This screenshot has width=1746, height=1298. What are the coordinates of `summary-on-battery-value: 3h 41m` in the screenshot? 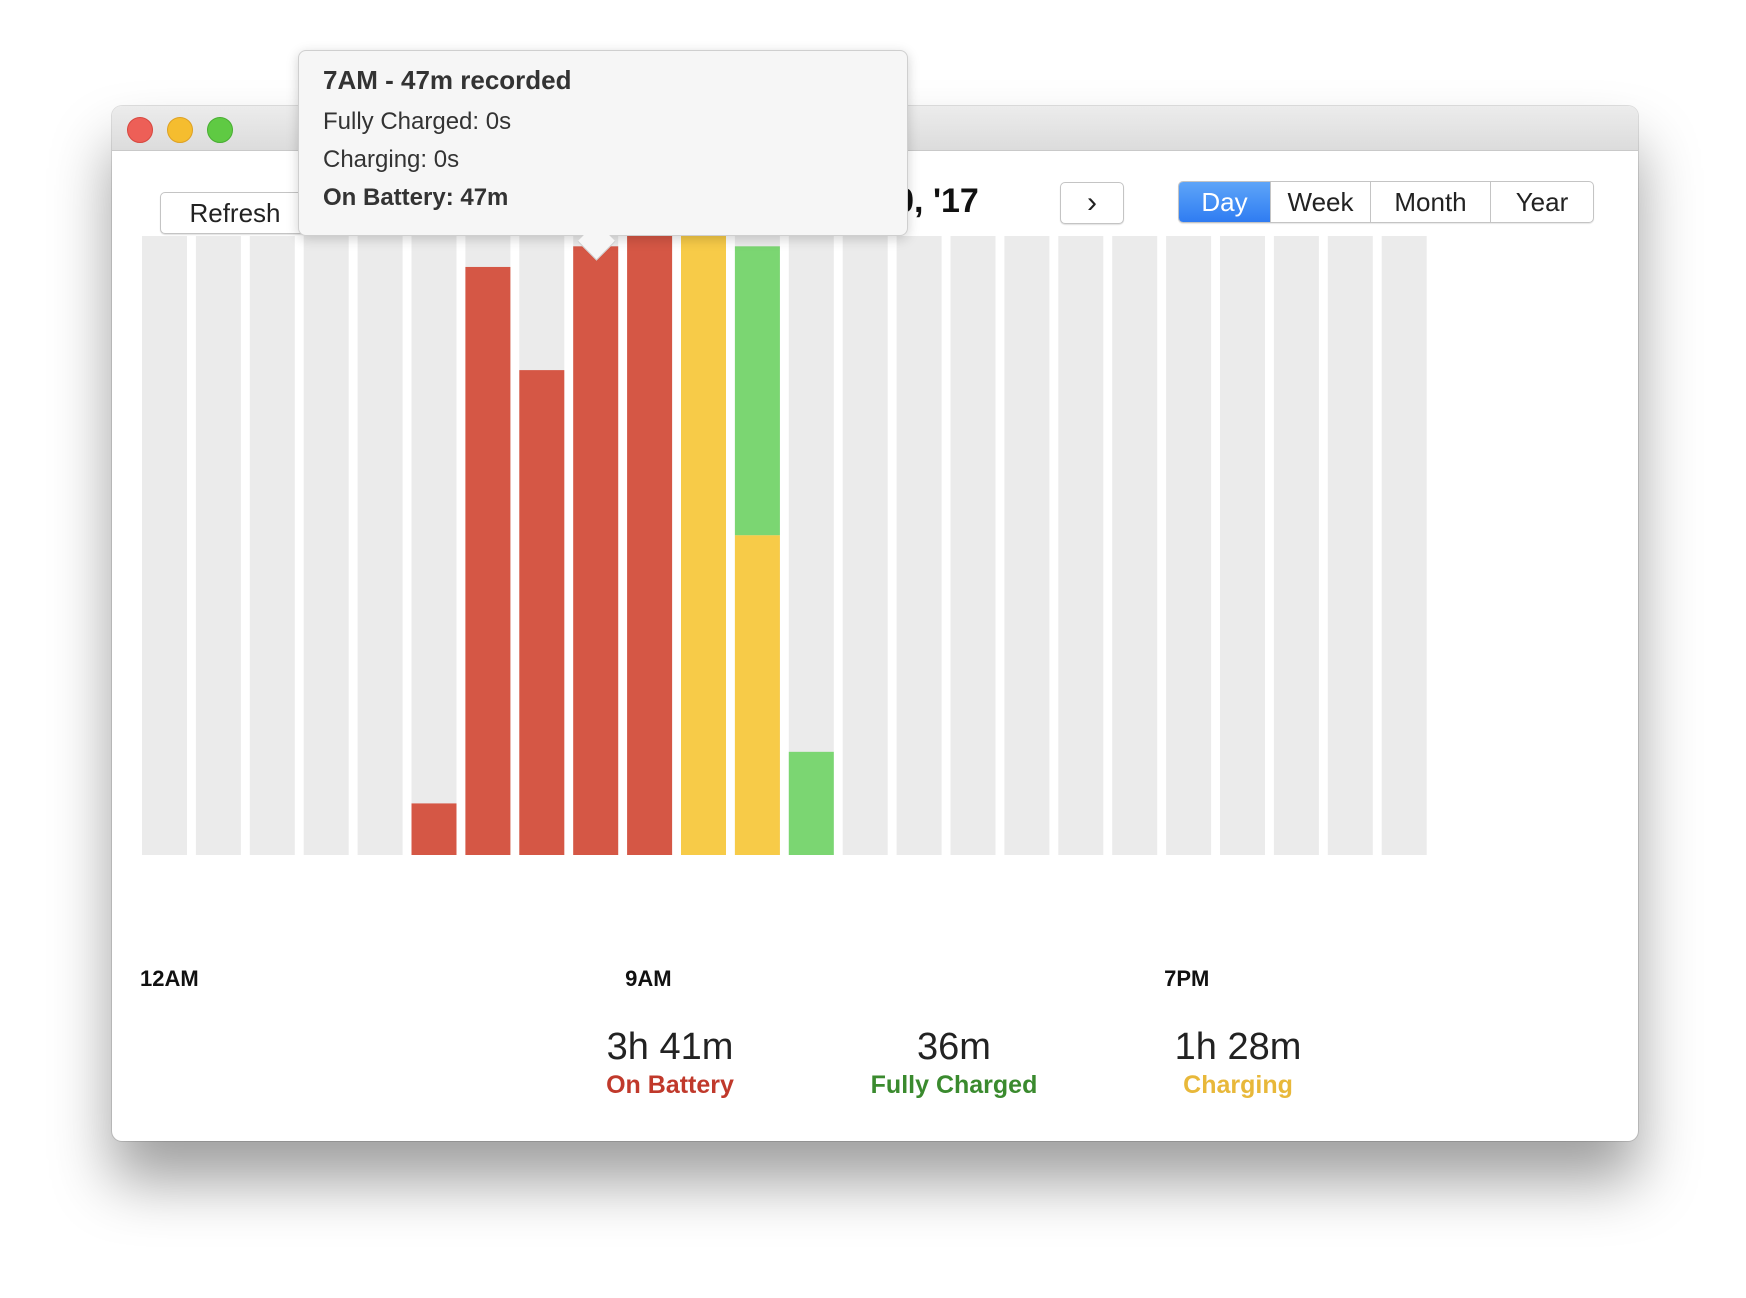 It's located at (670, 1047).